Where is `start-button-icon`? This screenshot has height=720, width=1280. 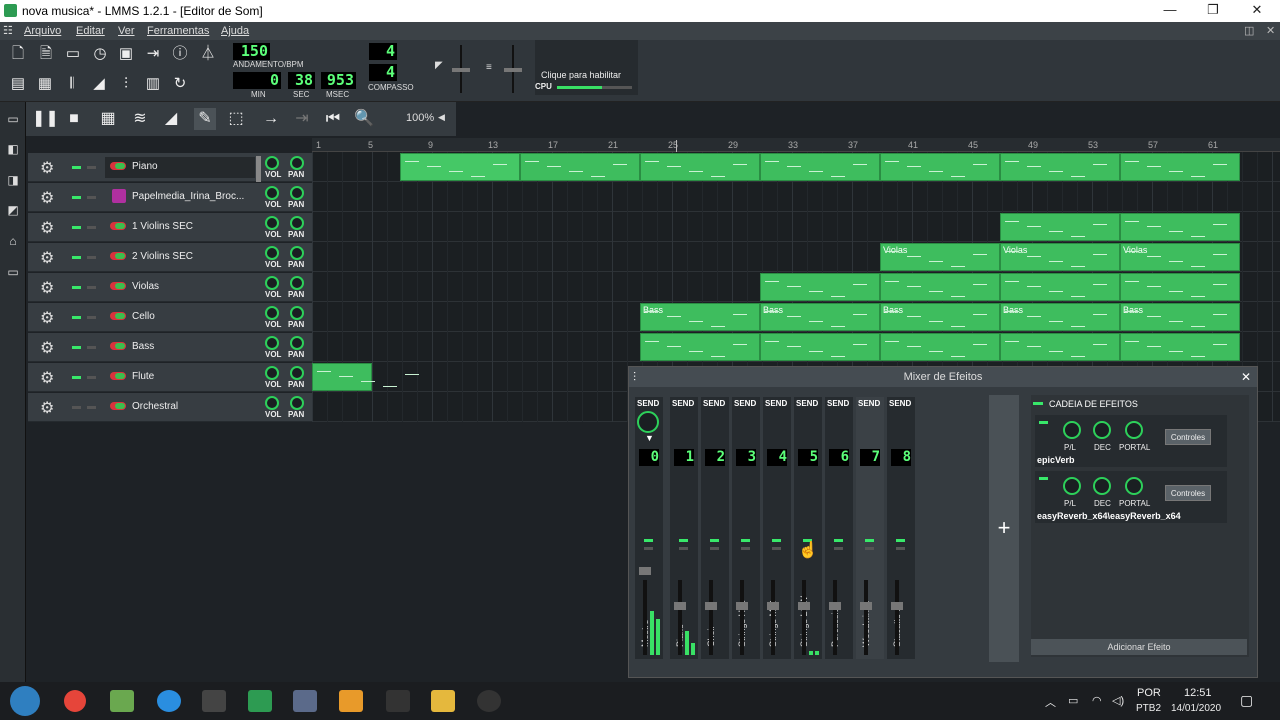 start-button-icon is located at coordinates (25, 701).